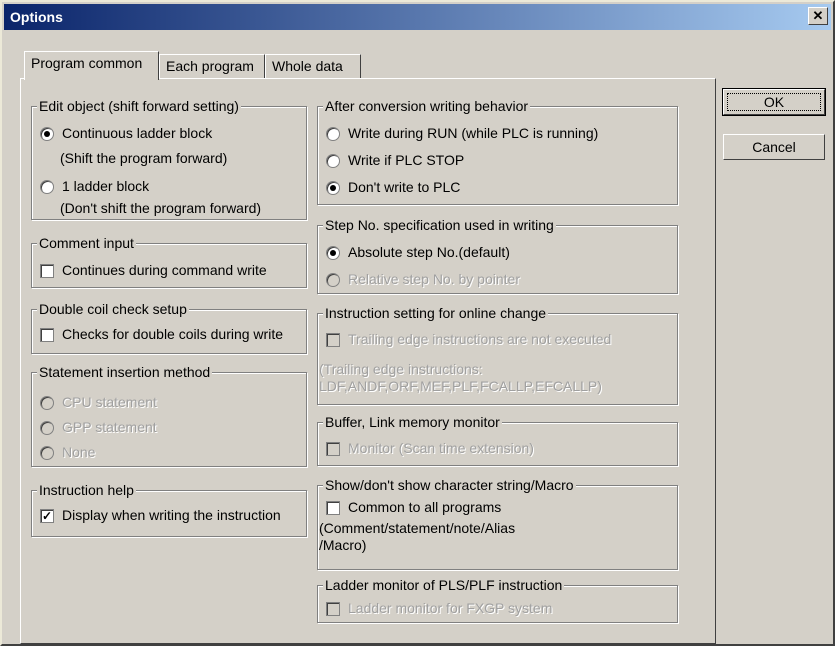 This screenshot has width=835, height=646. I want to click on trailing-edge-note-1: (Trailing edge instructions:, so click(401, 369).